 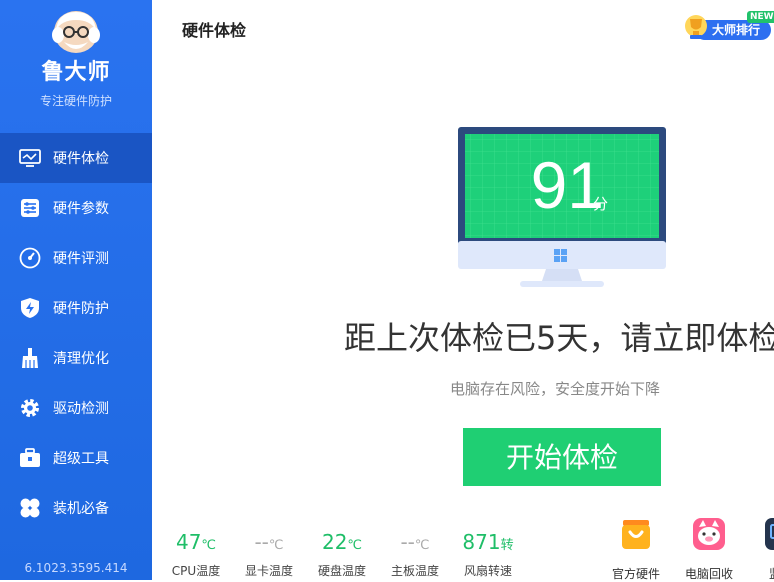 I want to click on sidebar-item-clean-optimize: 清理优化, so click(x=76, y=358).